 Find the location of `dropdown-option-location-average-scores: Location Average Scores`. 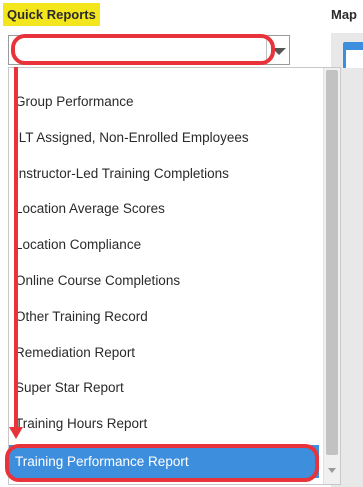

dropdown-option-location-average-scores: Location Average Scores is located at coordinates (164, 209).